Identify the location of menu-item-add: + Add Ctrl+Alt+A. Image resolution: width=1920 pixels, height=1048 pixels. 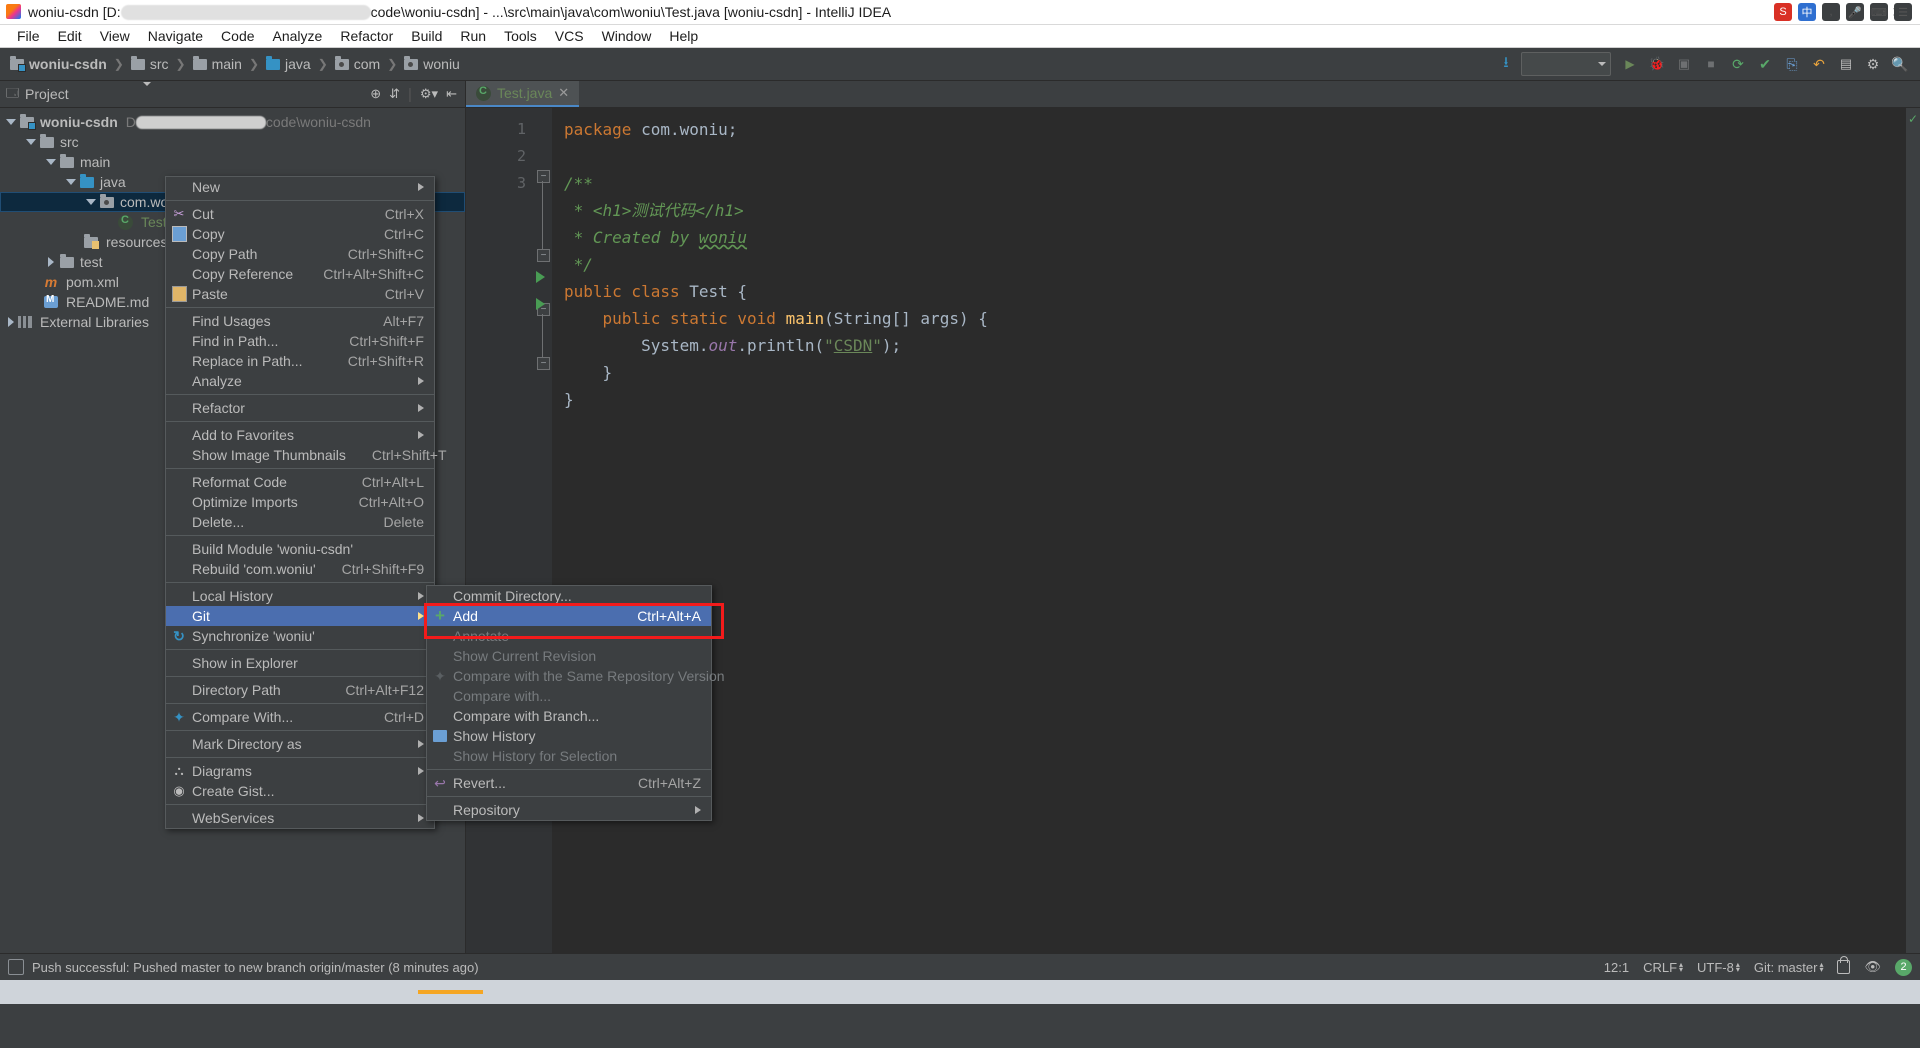
(569, 616).